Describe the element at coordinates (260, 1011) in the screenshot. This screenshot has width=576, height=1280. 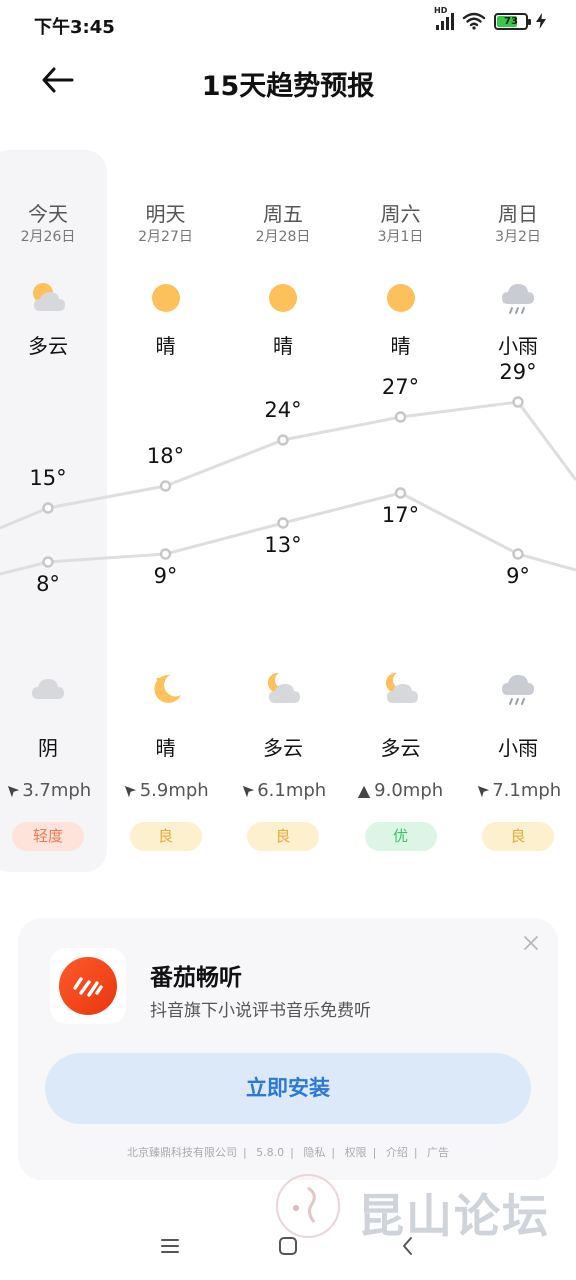
I see `app-description: 抖音旗下小说评书音乐免费听` at that location.